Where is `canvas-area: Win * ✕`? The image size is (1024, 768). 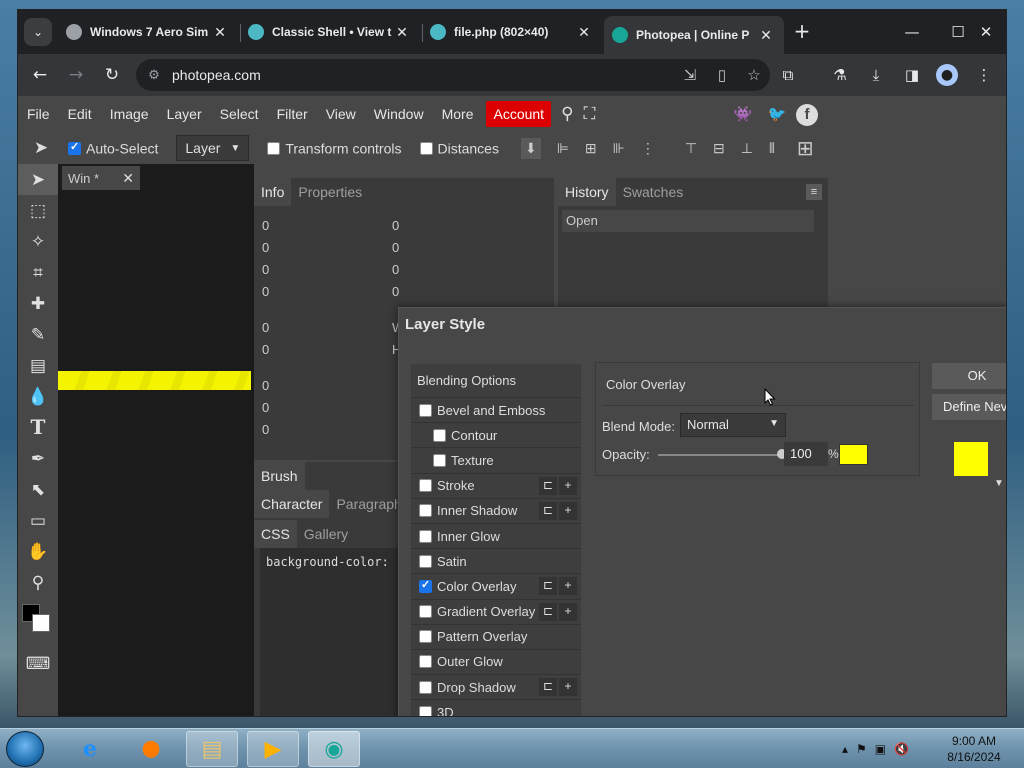 canvas-area: Win * ✕ is located at coordinates (156, 440).